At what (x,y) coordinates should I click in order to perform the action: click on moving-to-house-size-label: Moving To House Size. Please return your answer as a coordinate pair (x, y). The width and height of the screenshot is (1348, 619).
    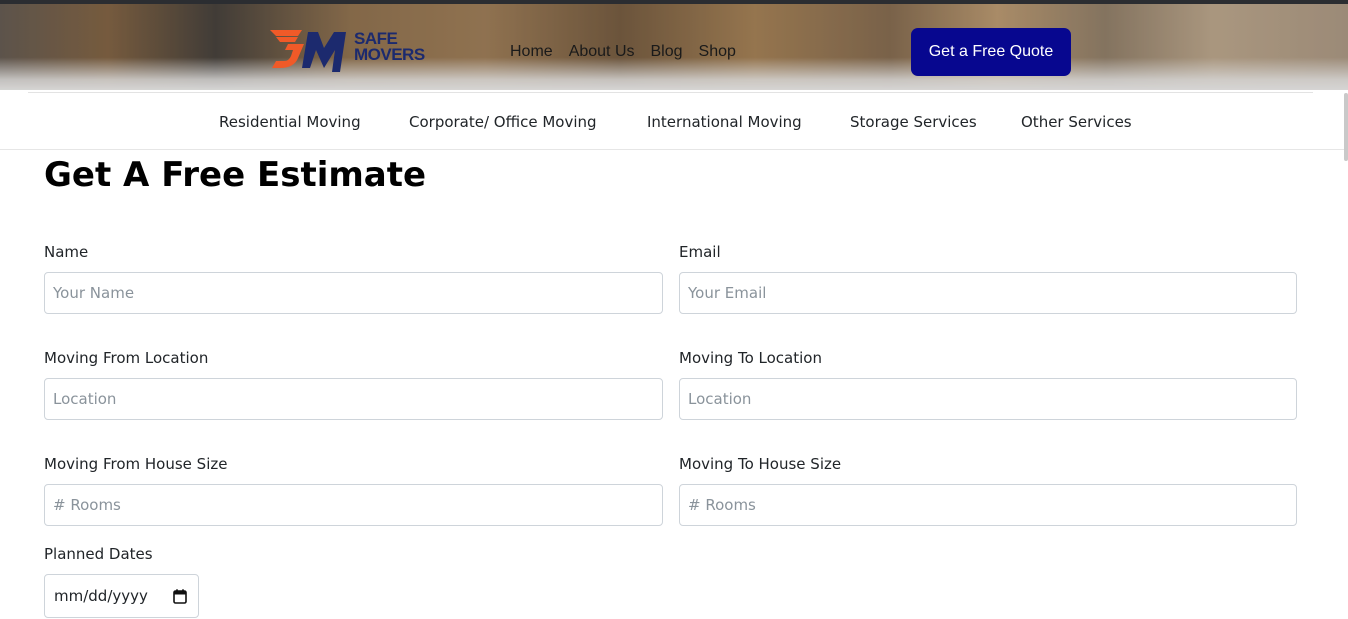
    Looking at the image, I should click on (760, 464).